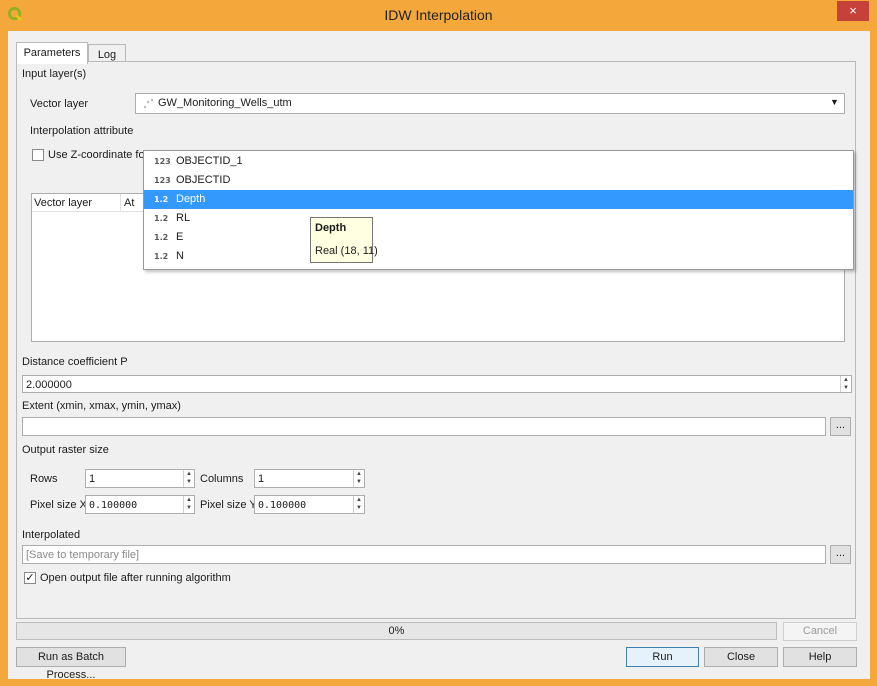 The height and width of the screenshot is (686, 877). I want to click on open-output-checkbox: ✓, so click(30, 578).